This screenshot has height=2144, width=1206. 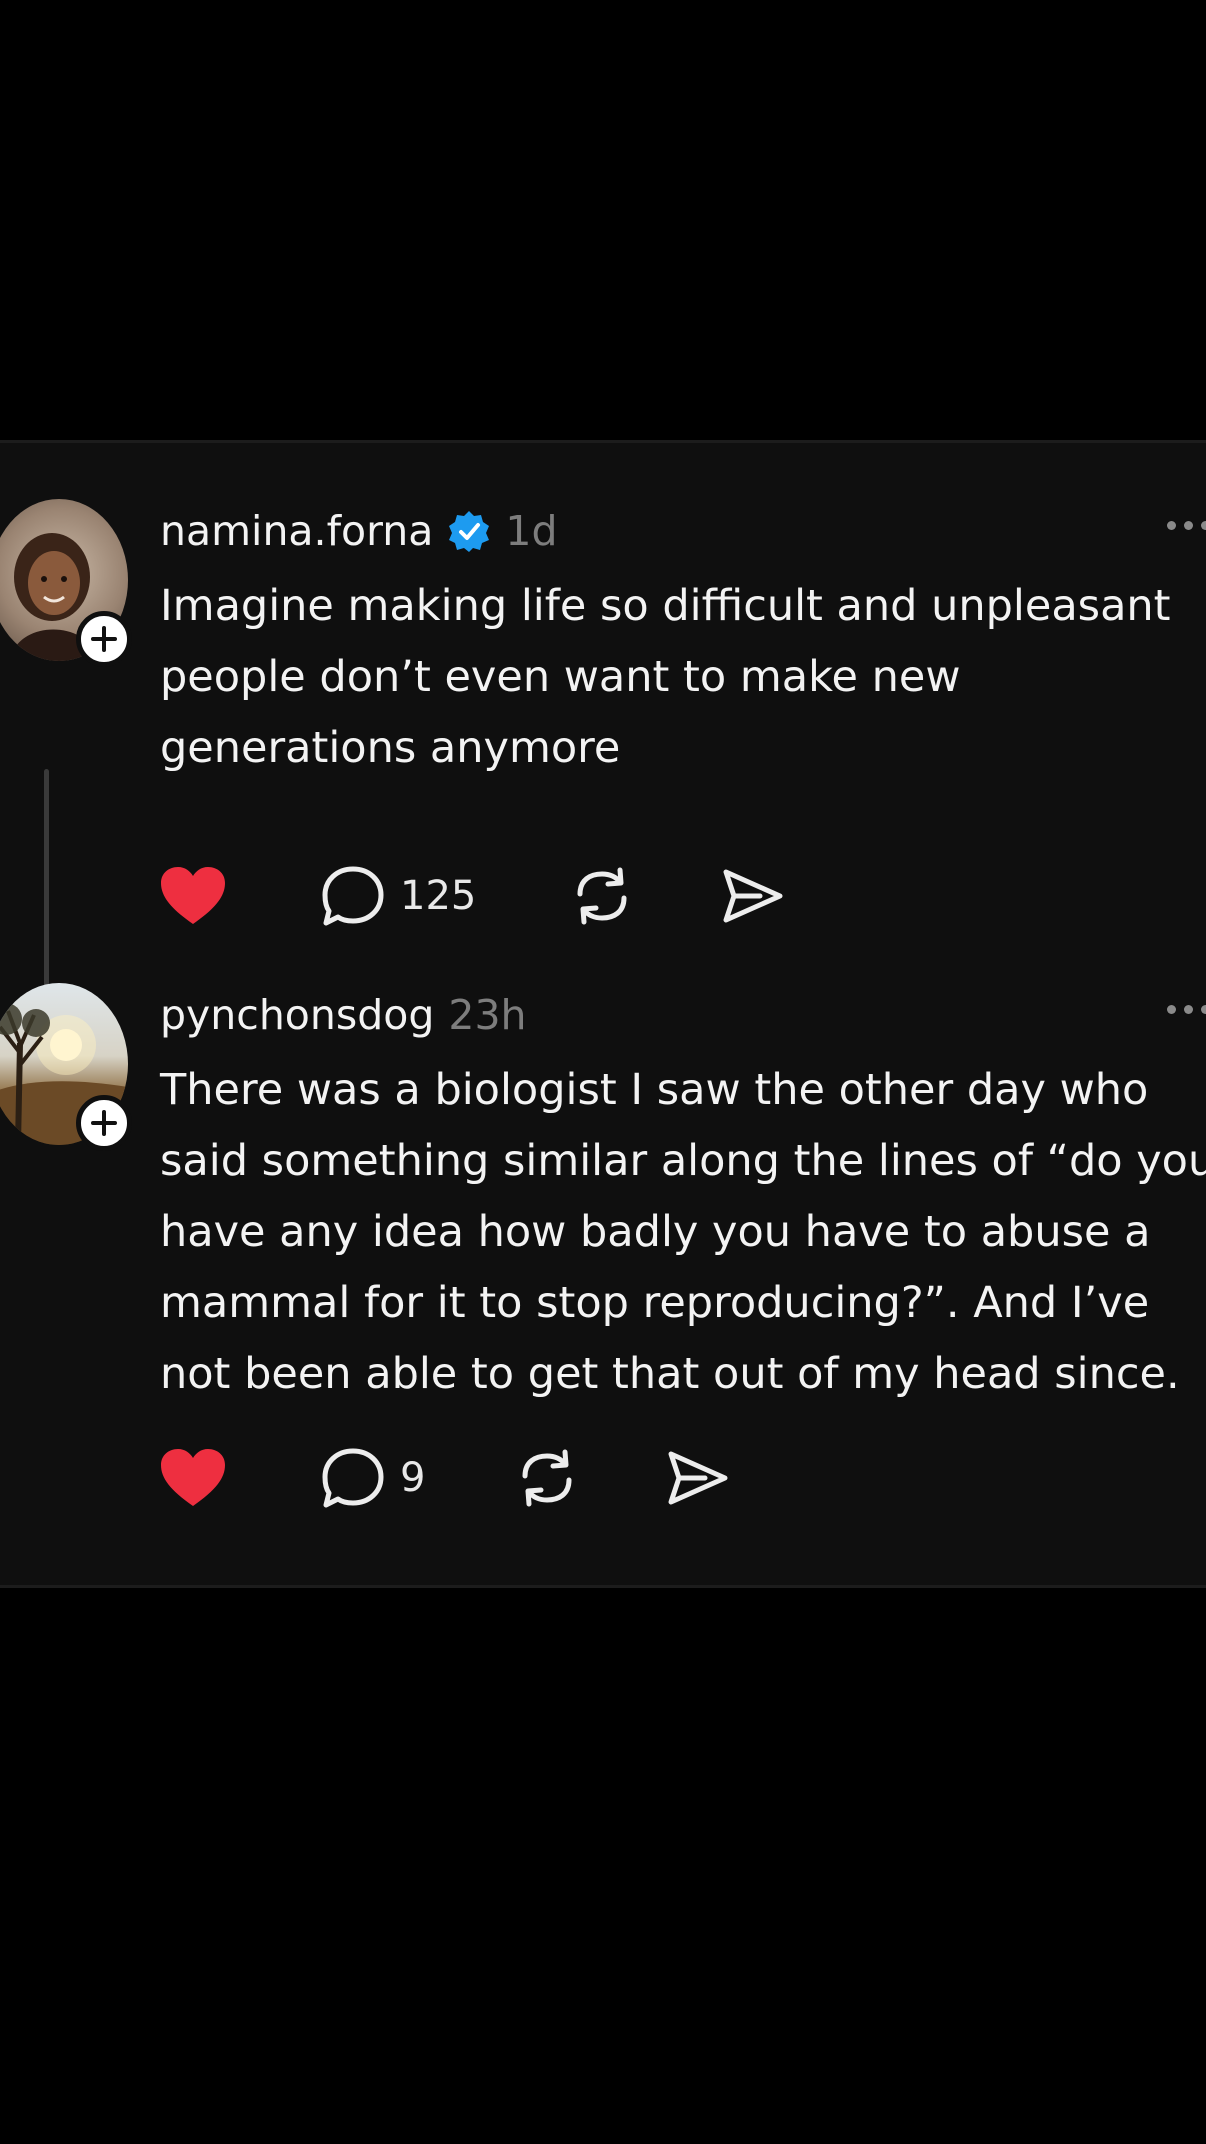 What do you see at coordinates (487, 1015) in the screenshot?
I see `post-time: 23h` at bounding box center [487, 1015].